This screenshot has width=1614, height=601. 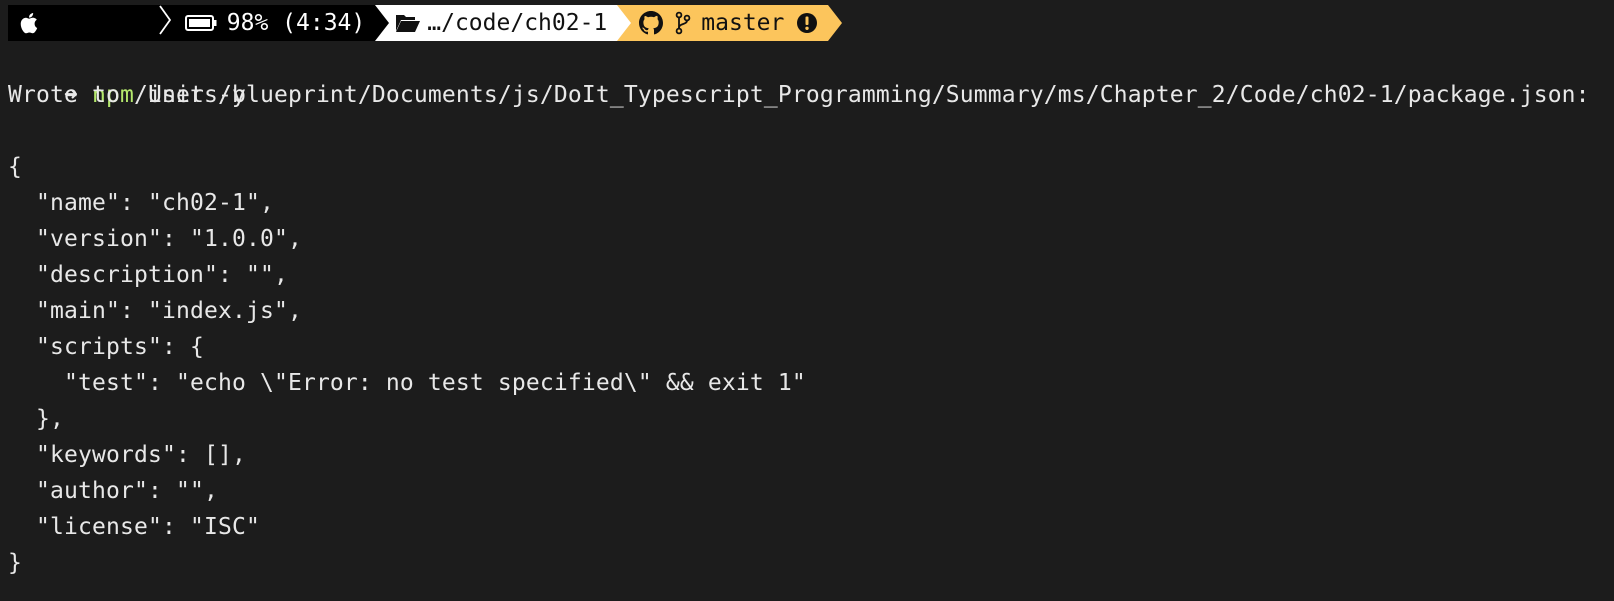 I want to click on battery-icon, so click(x=200, y=23).